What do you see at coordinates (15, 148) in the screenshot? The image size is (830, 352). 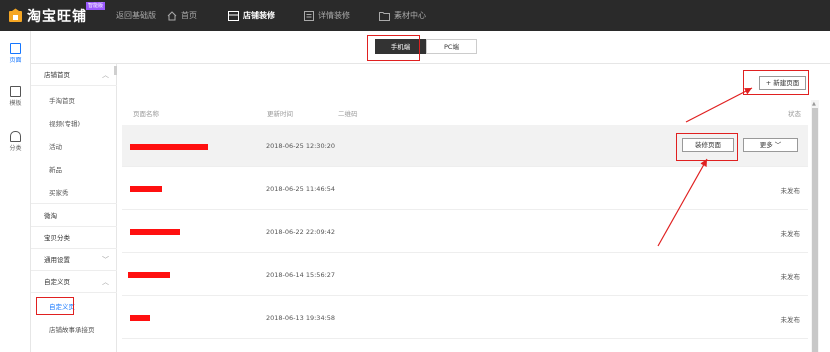 I see `rail-item-category-label: 分类` at bounding box center [15, 148].